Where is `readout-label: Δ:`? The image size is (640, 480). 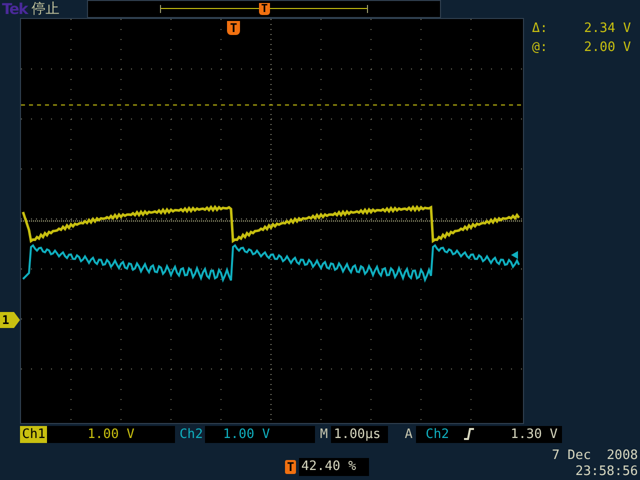
readout-label: Δ: is located at coordinates (540, 28).